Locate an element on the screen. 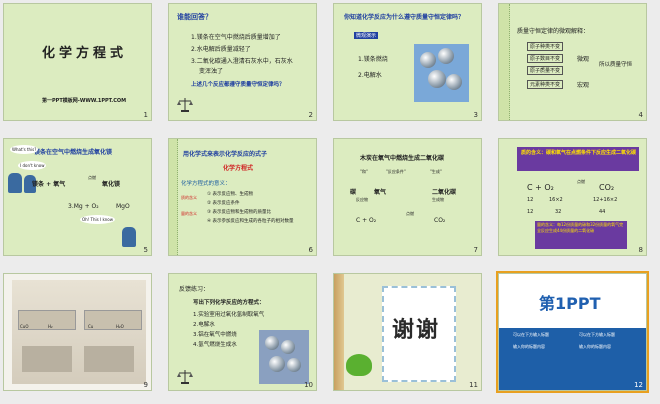 The height and width of the screenshot is (404, 660). slide-title: 谢谢 is located at coordinates (416, 330).